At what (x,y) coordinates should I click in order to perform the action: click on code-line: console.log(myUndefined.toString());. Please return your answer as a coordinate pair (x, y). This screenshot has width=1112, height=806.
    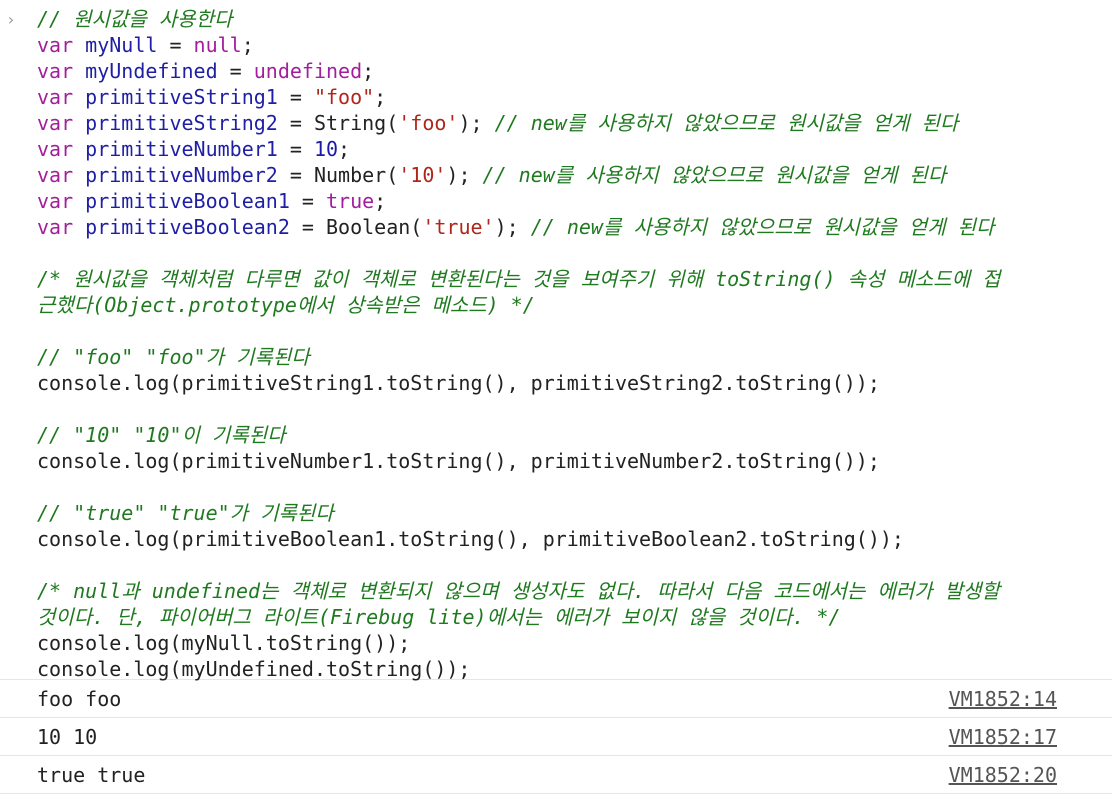
    Looking at the image, I should click on (574, 669).